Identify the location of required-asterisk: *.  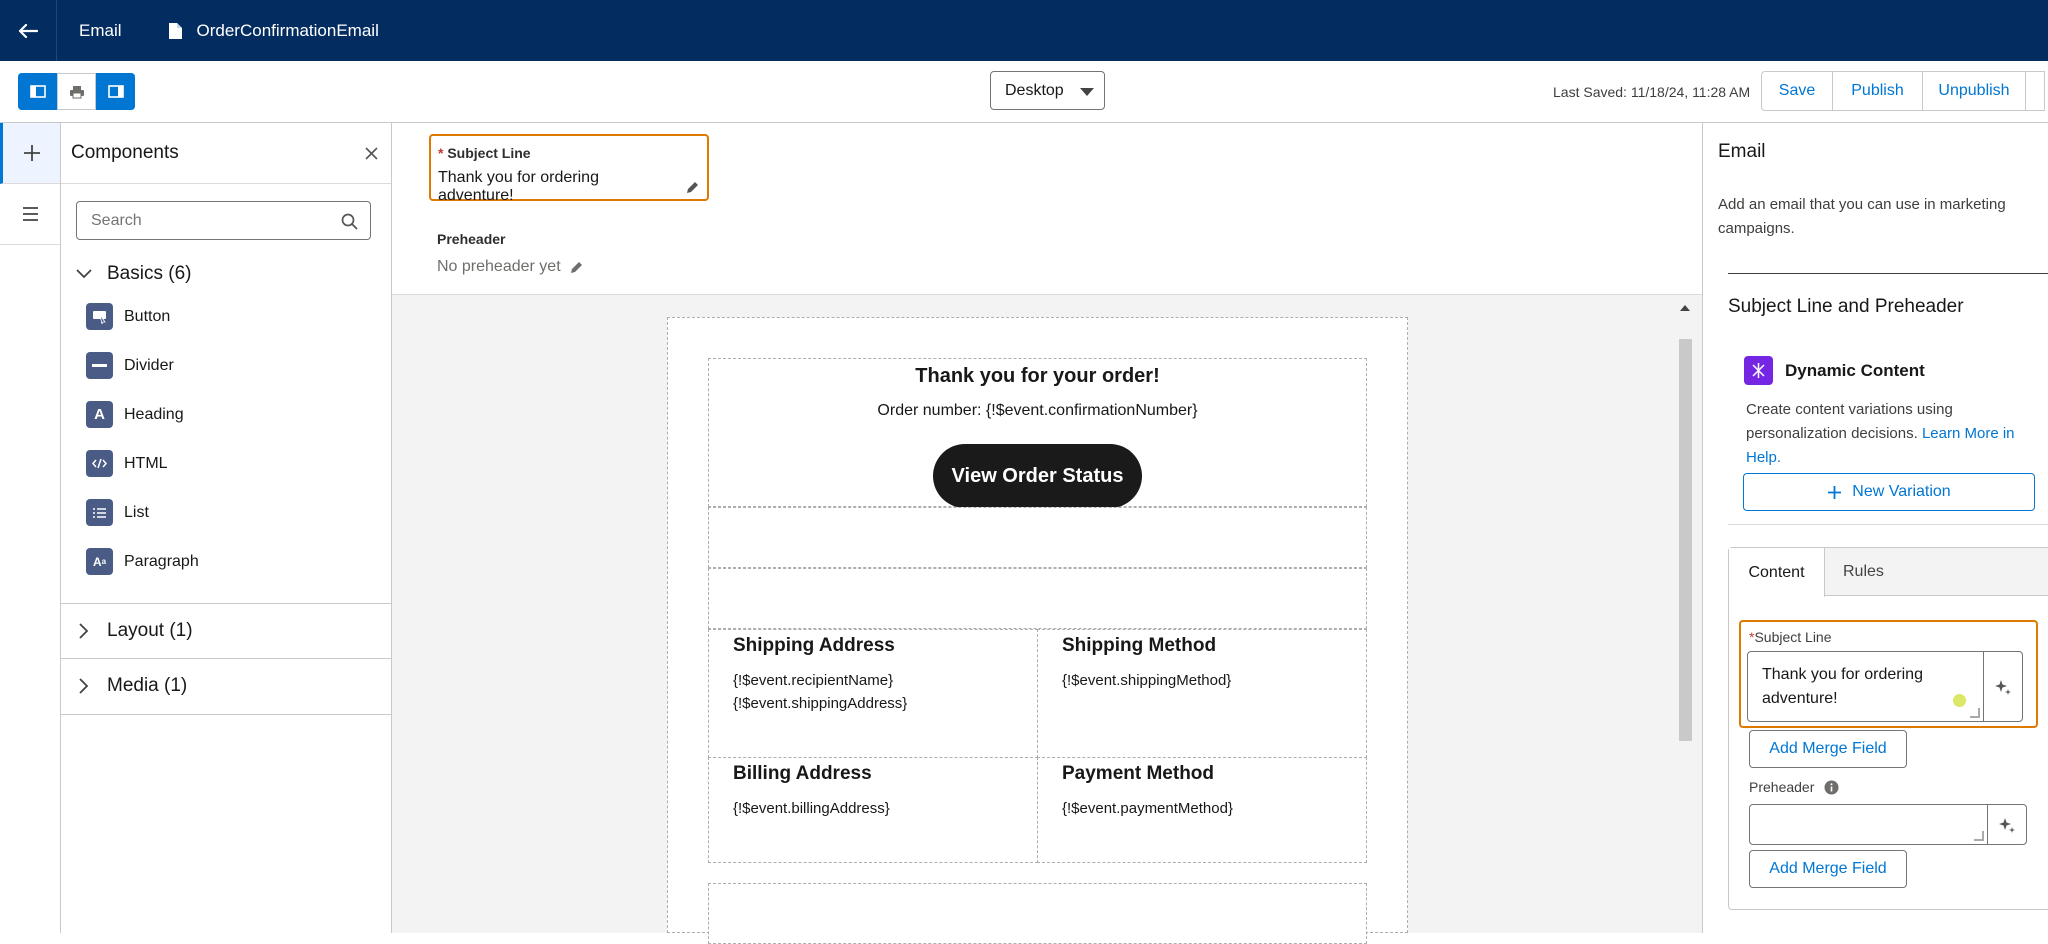
(443, 153).